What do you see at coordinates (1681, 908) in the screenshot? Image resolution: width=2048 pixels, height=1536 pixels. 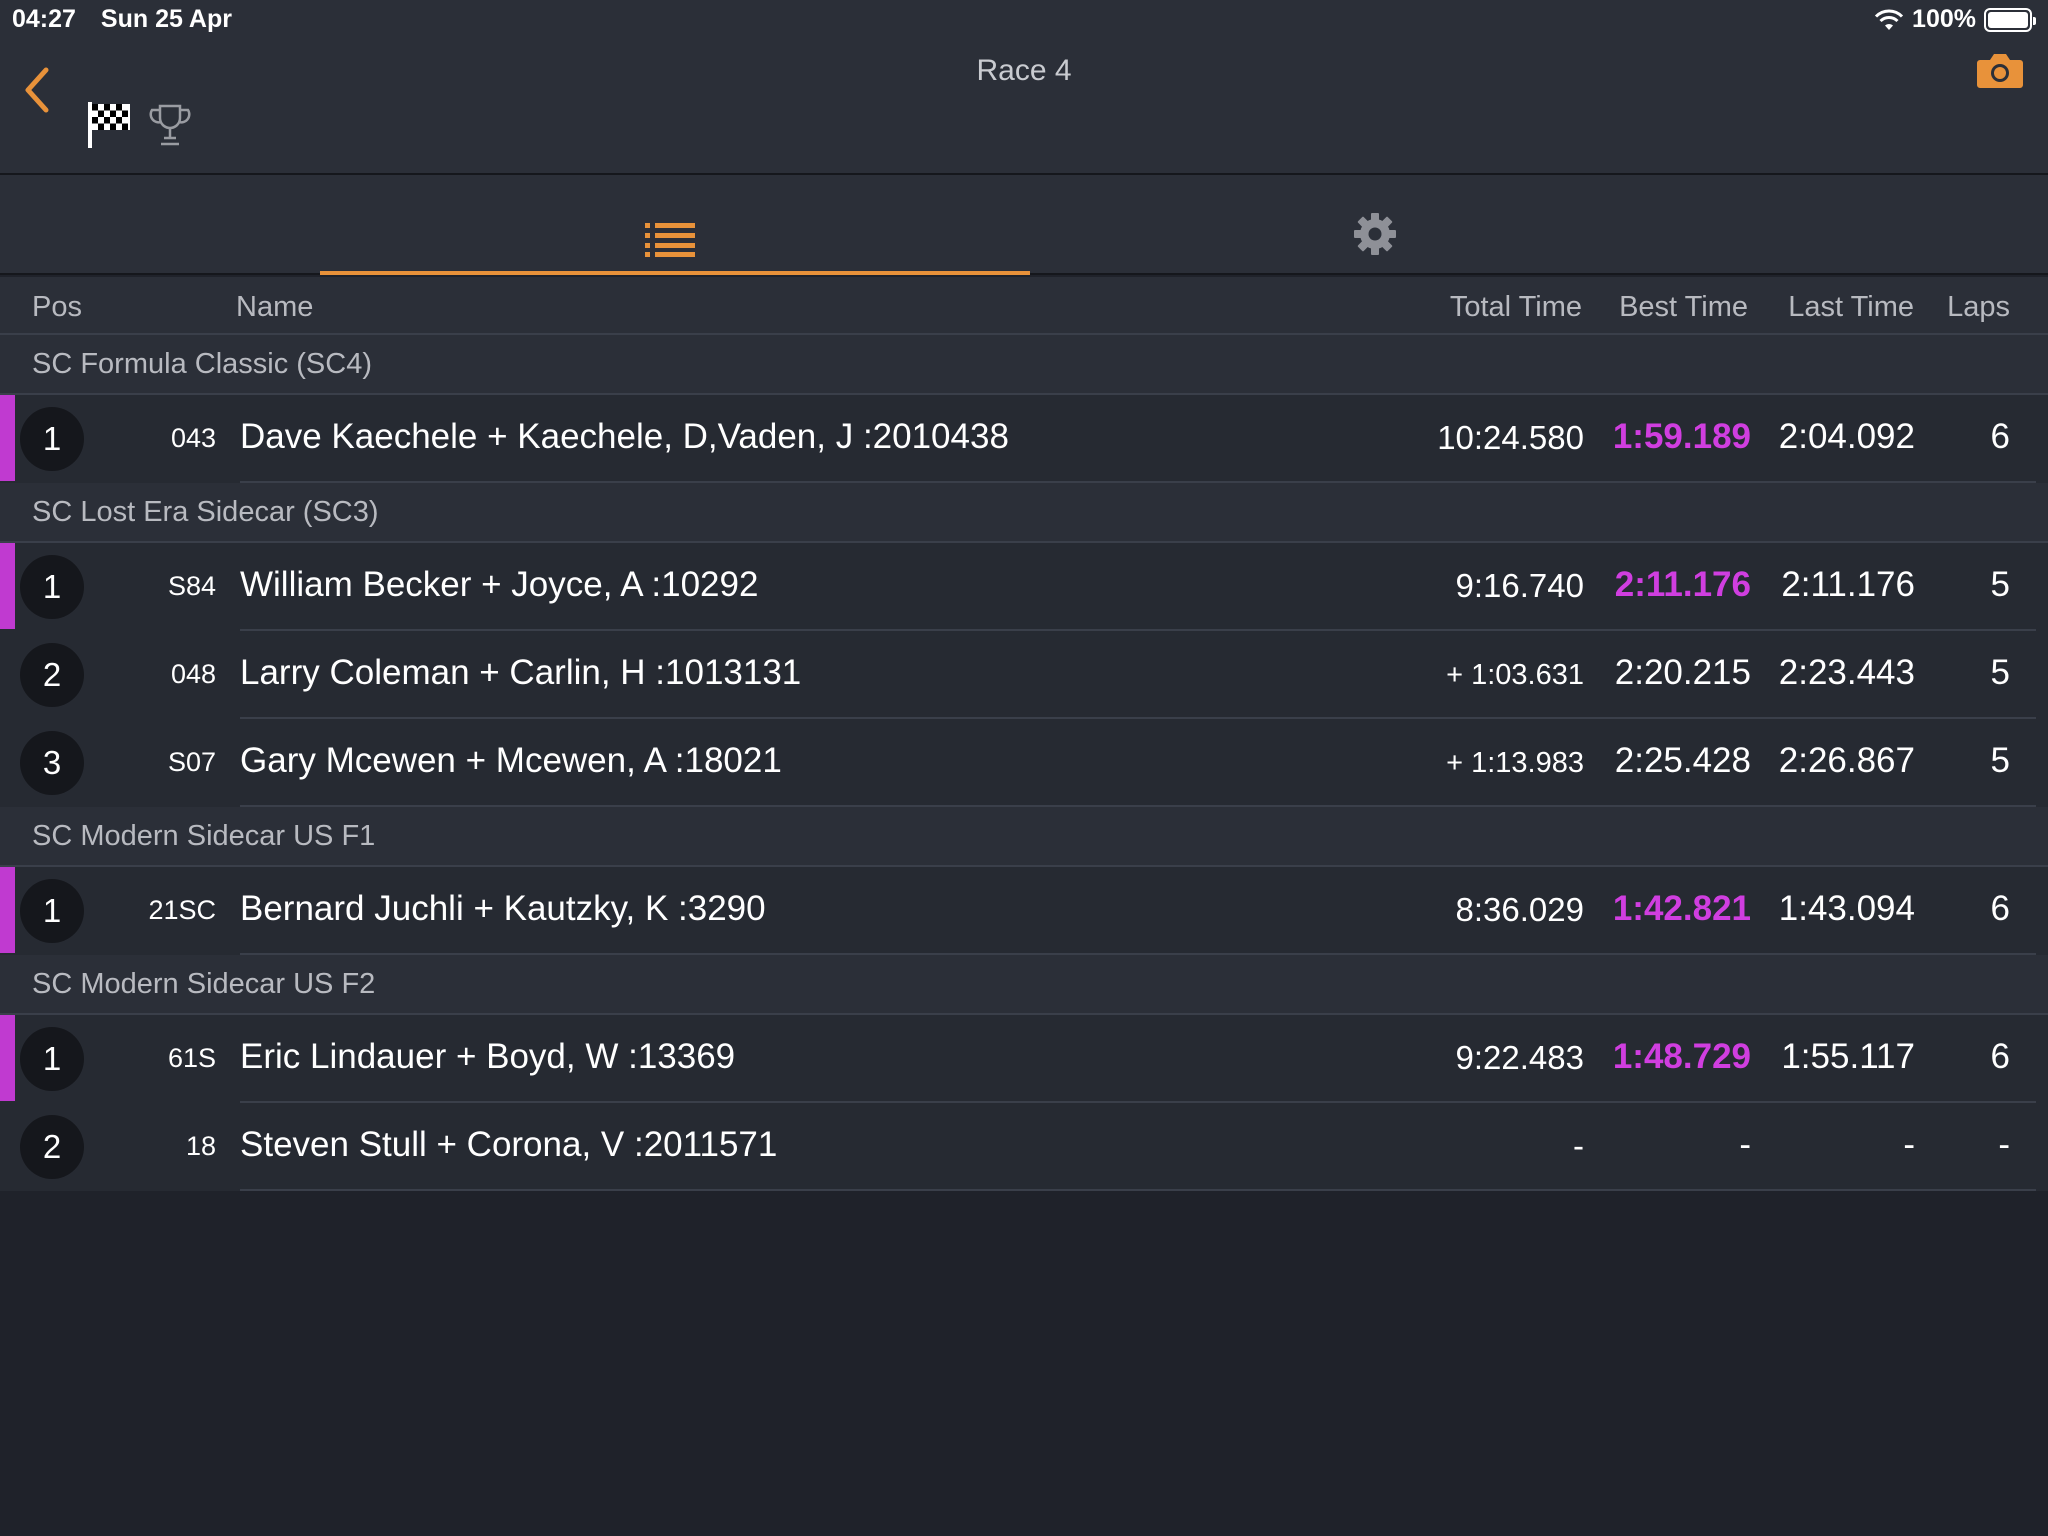 I see `best-time: 1:42.821` at bounding box center [1681, 908].